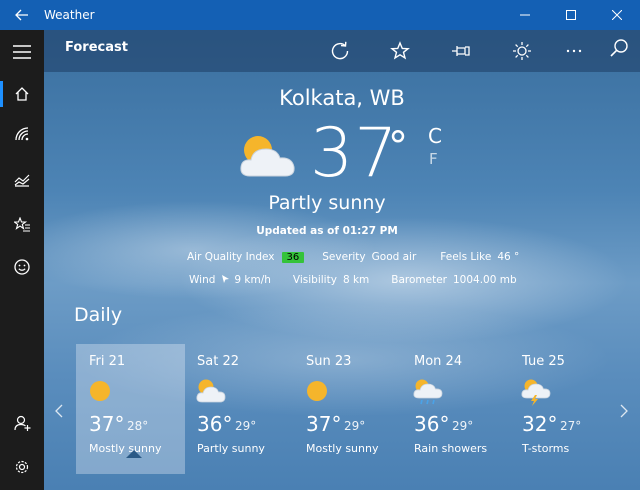  What do you see at coordinates (451, 448) in the screenshot?
I see `day-condition: Rain showers` at bounding box center [451, 448].